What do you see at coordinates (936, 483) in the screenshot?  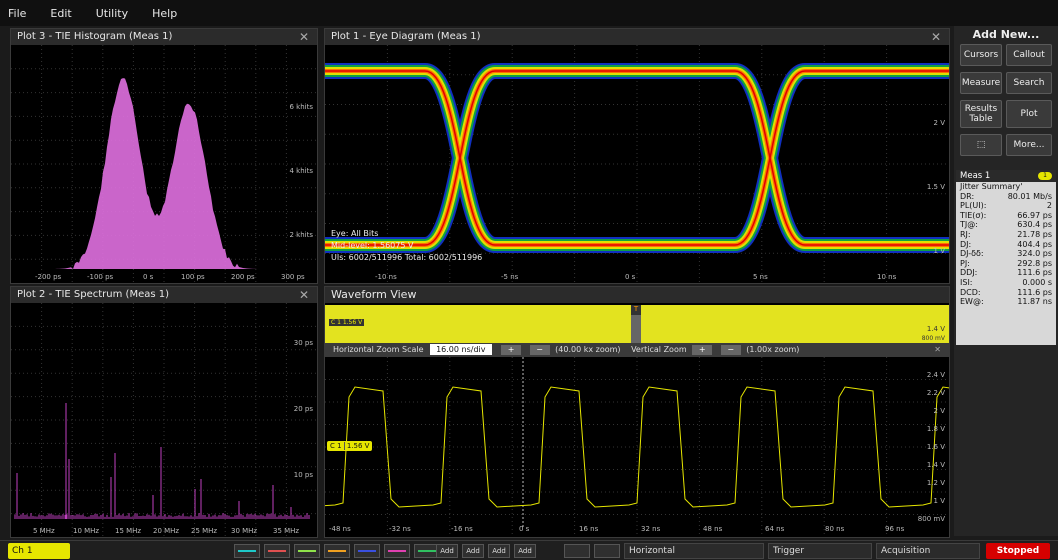 I see `y-tick: 1.2 V` at bounding box center [936, 483].